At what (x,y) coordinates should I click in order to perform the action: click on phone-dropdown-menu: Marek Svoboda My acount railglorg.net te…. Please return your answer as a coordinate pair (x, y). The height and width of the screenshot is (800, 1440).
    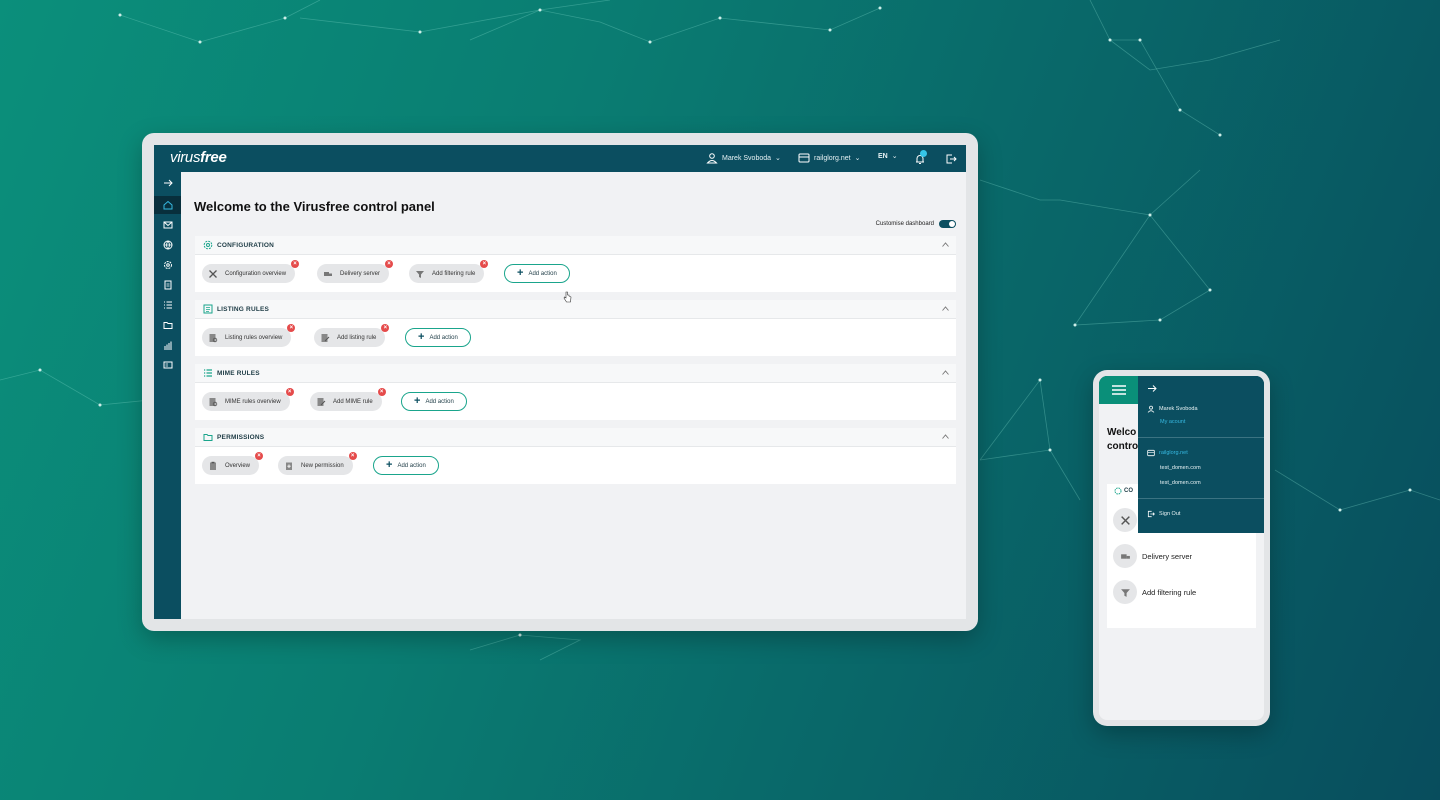
    Looking at the image, I should click on (1201, 454).